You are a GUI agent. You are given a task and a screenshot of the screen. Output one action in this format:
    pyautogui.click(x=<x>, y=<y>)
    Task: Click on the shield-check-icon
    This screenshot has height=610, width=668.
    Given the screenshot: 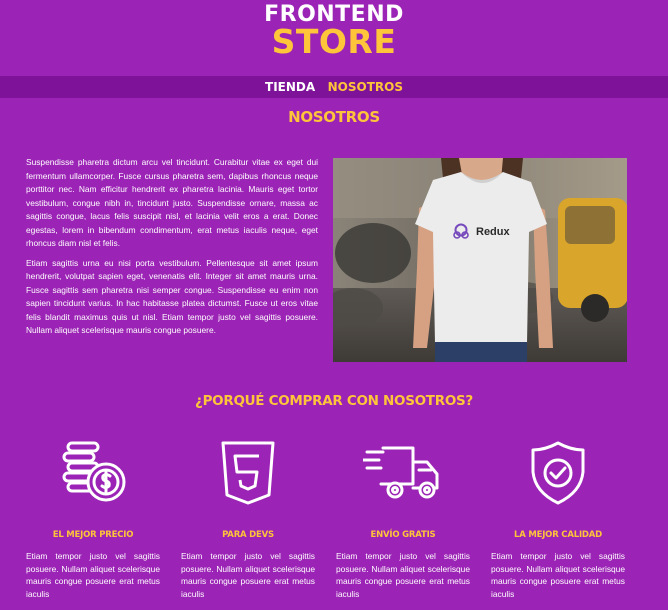 What is the action you would take?
    pyautogui.click(x=558, y=473)
    